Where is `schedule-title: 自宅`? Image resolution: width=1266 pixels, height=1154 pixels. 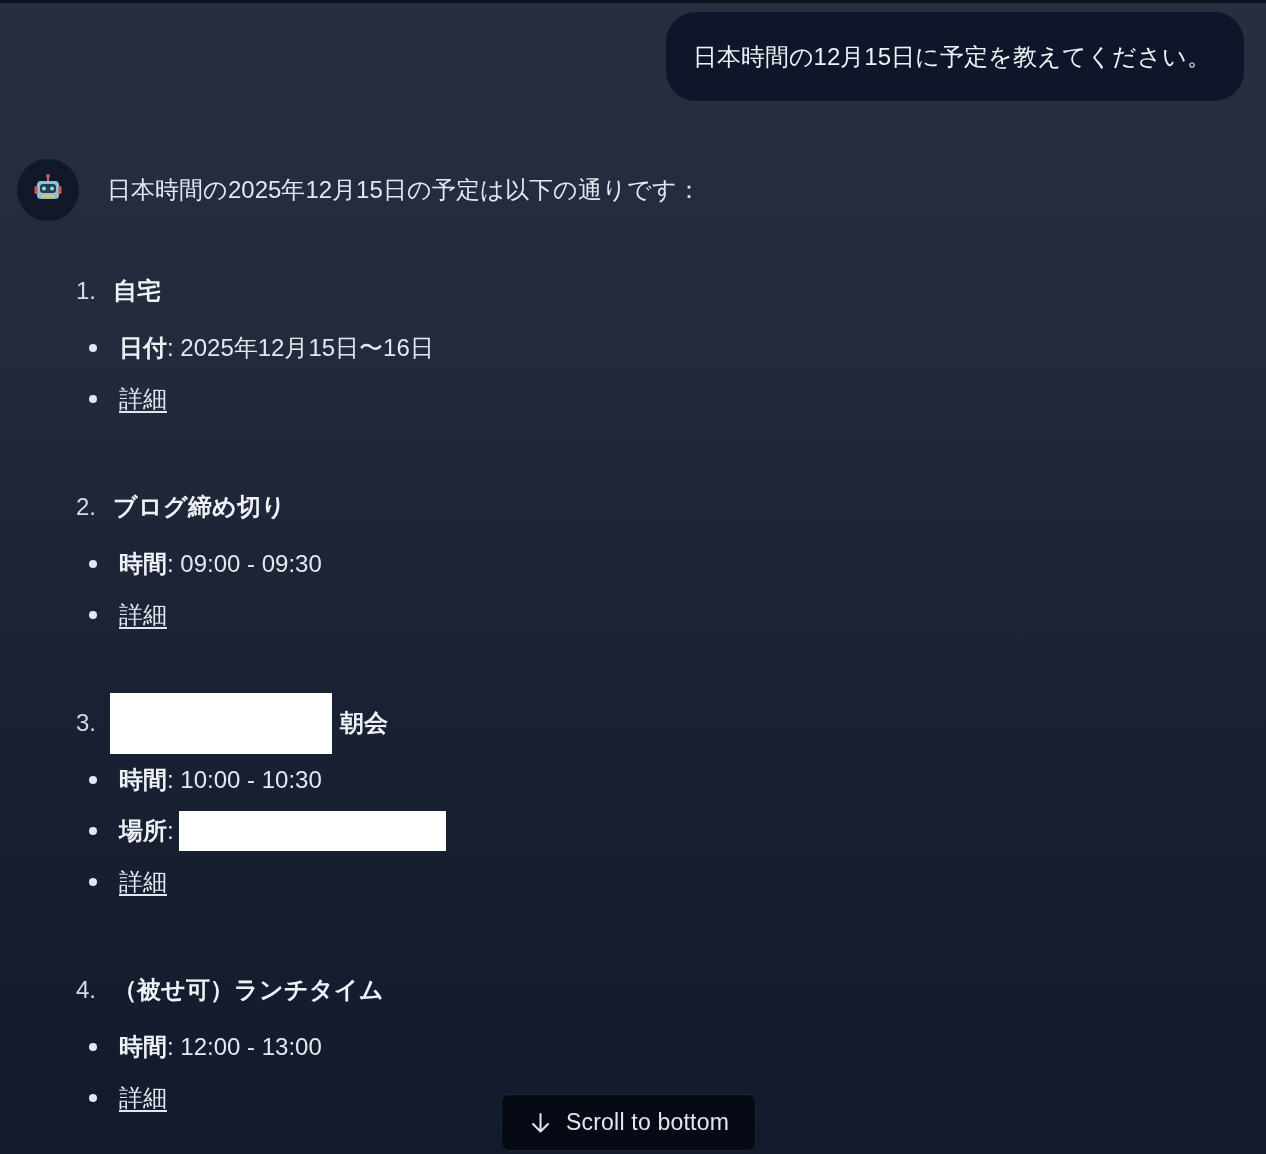
schedule-title: 自宅 is located at coordinates (137, 291).